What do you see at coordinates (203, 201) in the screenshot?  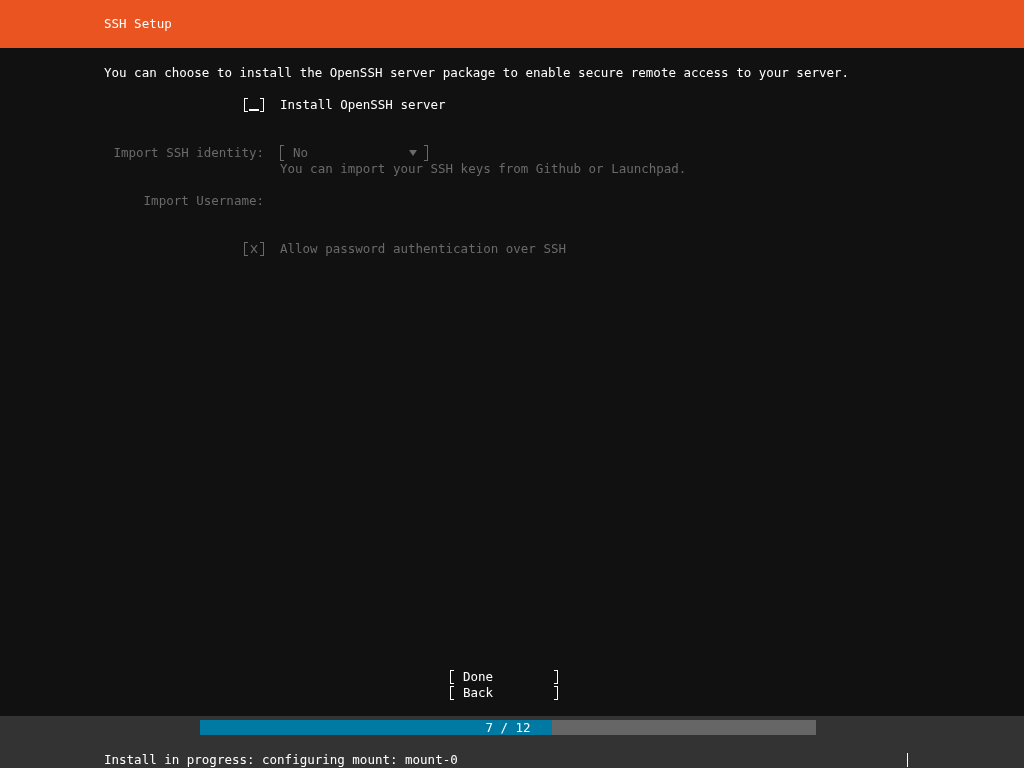 I see `field-label: Import Username:` at bounding box center [203, 201].